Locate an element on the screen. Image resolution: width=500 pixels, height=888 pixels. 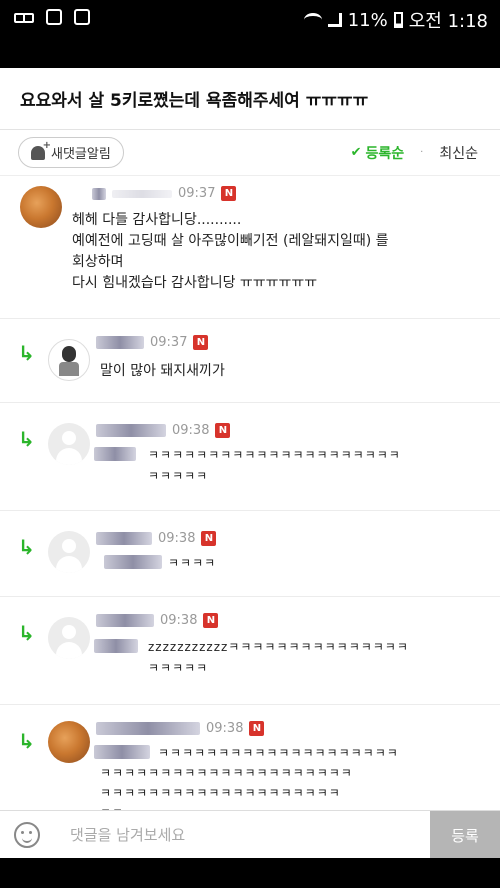
reply-item: ↳ 09:37 N 말이 많아 돼지새끼가 is located at coordinates (250, 361).